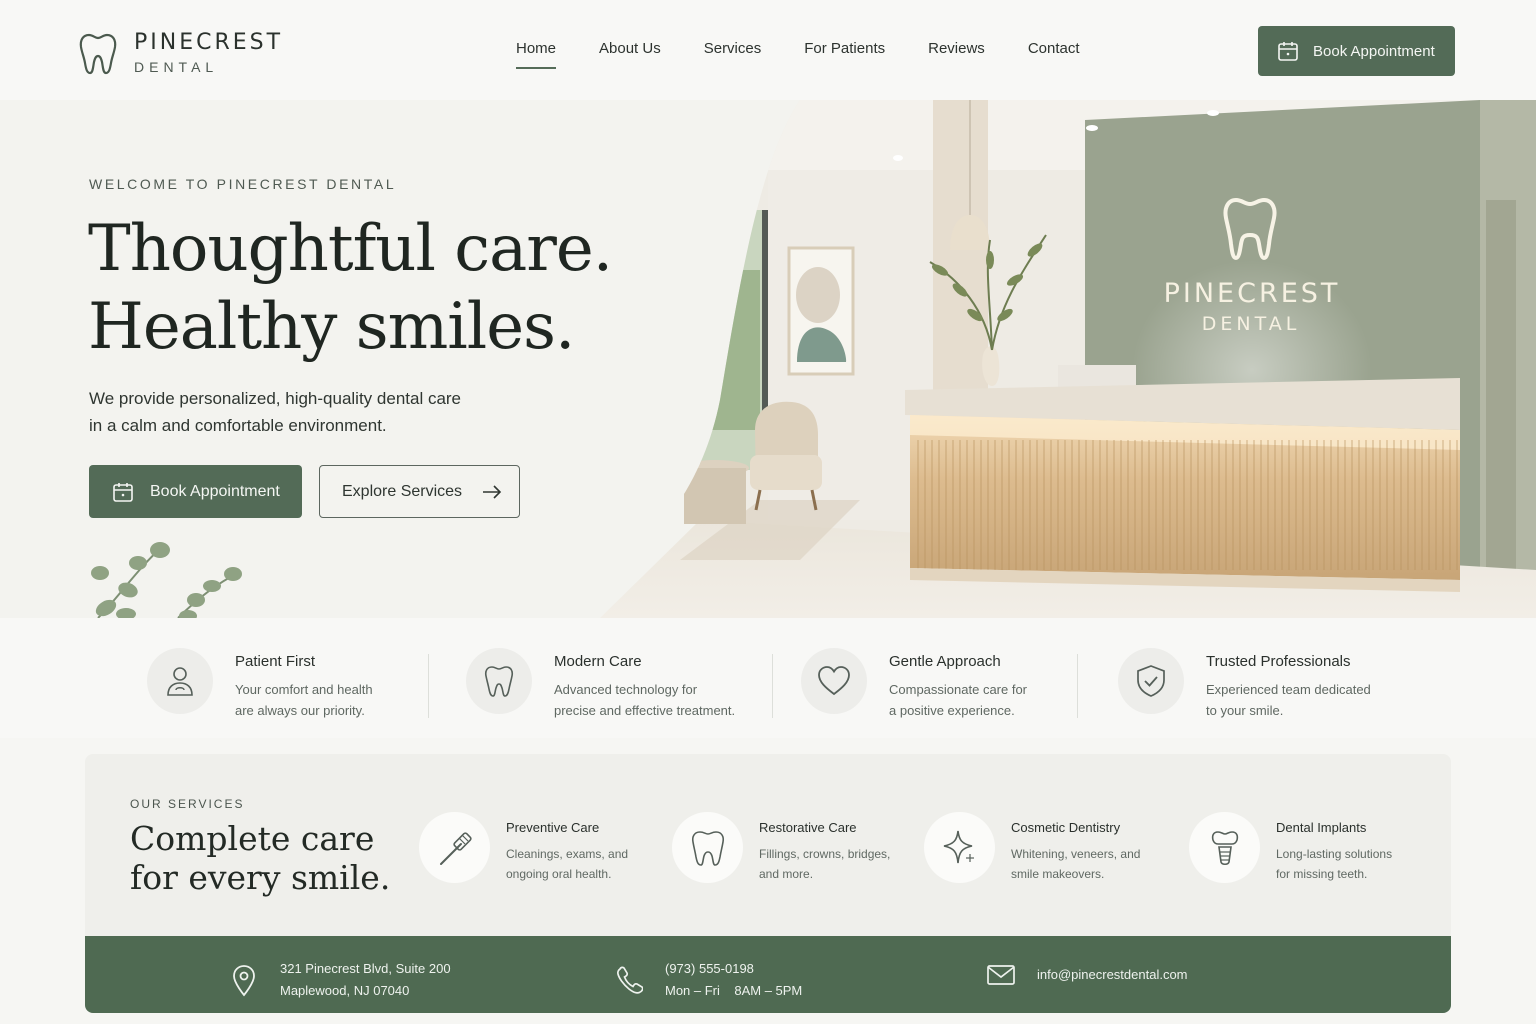 The width and height of the screenshot is (1536, 1024). Describe the element at coordinates (630, 53) in the screenshot. I see `nav-item-about-us: About Us` at that location.